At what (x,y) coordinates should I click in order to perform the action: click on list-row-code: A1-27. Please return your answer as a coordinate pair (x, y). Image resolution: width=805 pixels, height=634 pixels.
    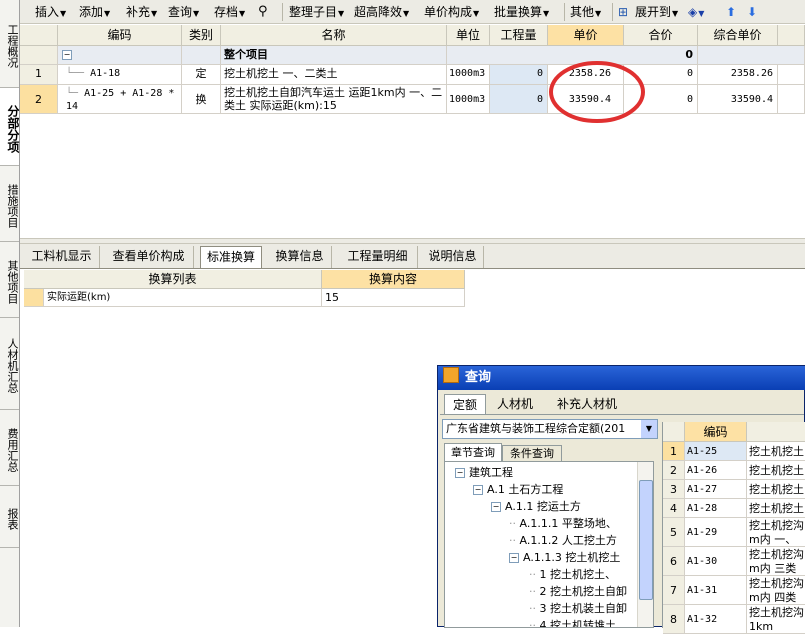
    Looking at the image, I should click on (716, 489).